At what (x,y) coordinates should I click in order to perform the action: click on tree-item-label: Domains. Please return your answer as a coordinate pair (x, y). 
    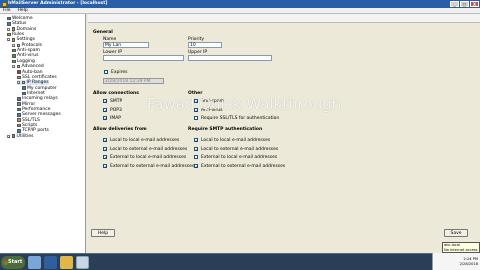
    Looking at the image, I should click on (26, 29).